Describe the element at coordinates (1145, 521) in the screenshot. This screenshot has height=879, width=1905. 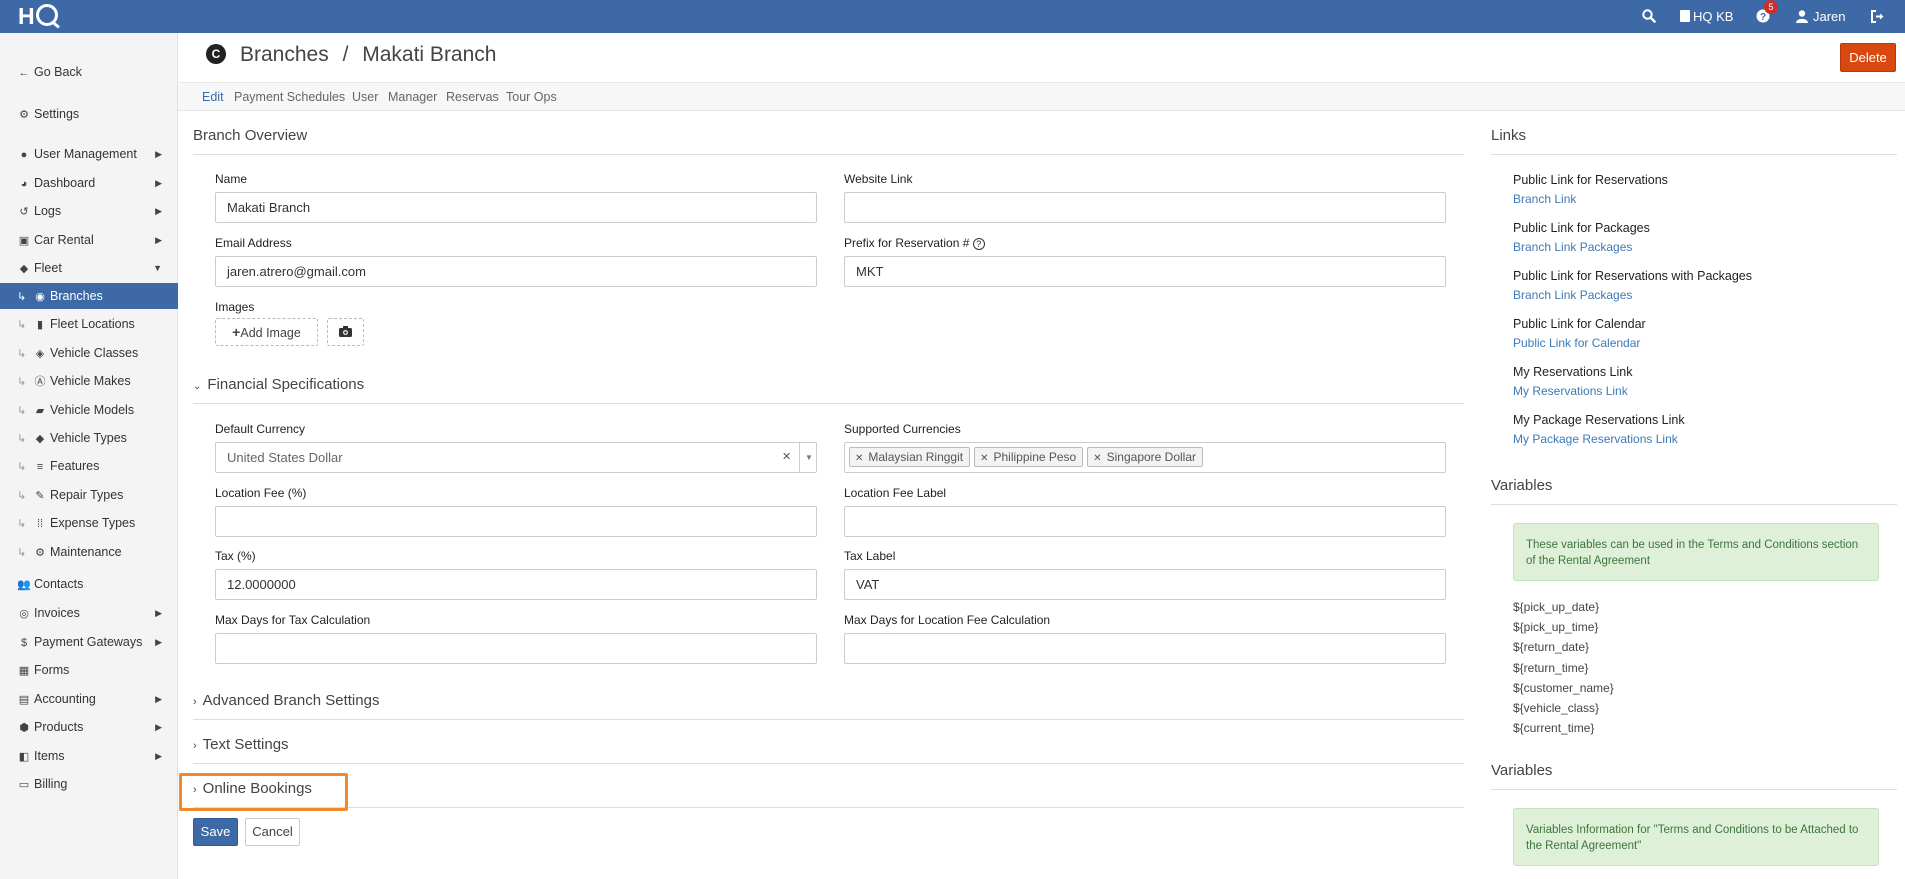
I see `location-fee-label-field` at that location.